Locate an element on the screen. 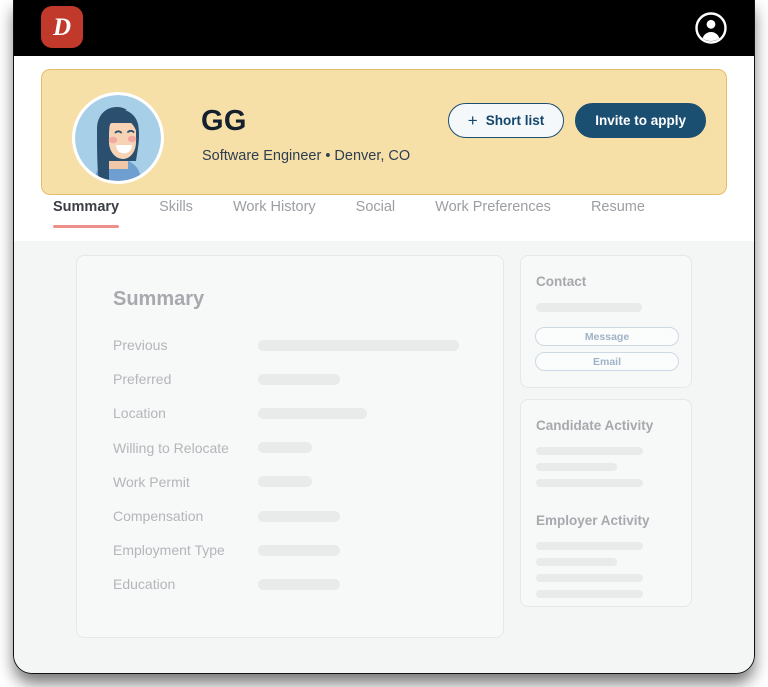  tab-summary: Summary is located at coordinates (90, 212).